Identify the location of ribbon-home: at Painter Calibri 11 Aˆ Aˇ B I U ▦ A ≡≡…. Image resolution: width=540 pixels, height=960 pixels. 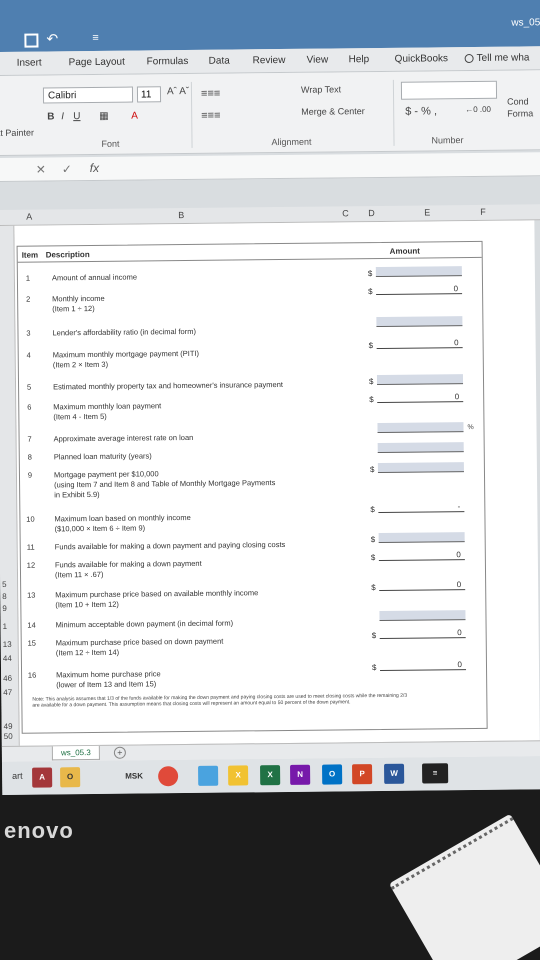
(270, 113).